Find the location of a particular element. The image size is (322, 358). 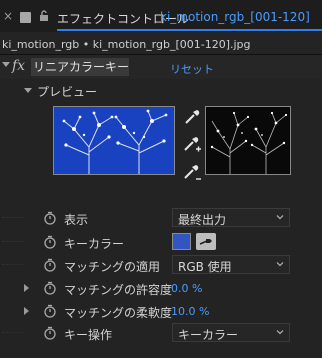

property-row-key-operation: キー操作 キーカラー is located at coordinates (161, 333).